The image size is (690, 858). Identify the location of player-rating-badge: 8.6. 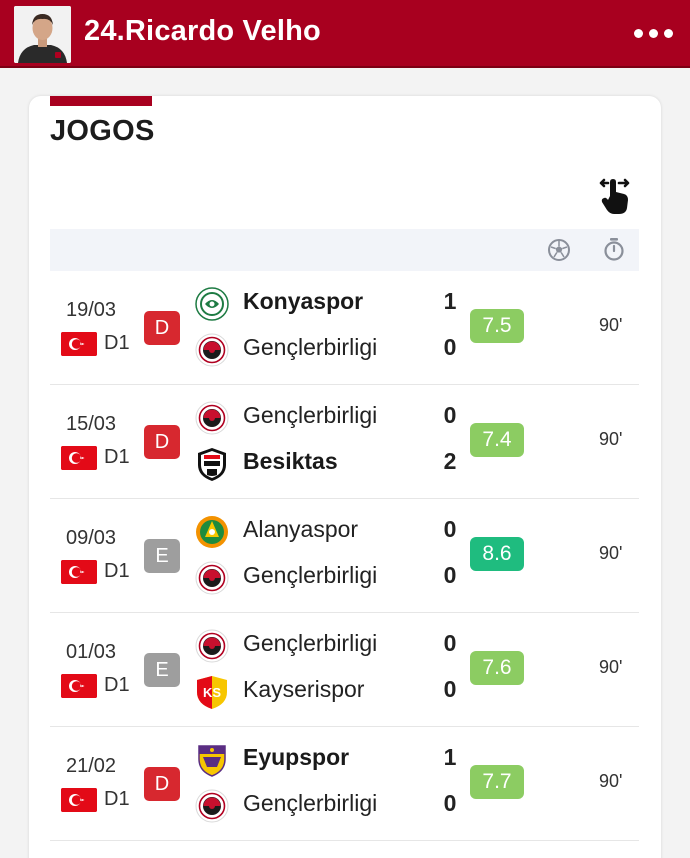
(497, 554).